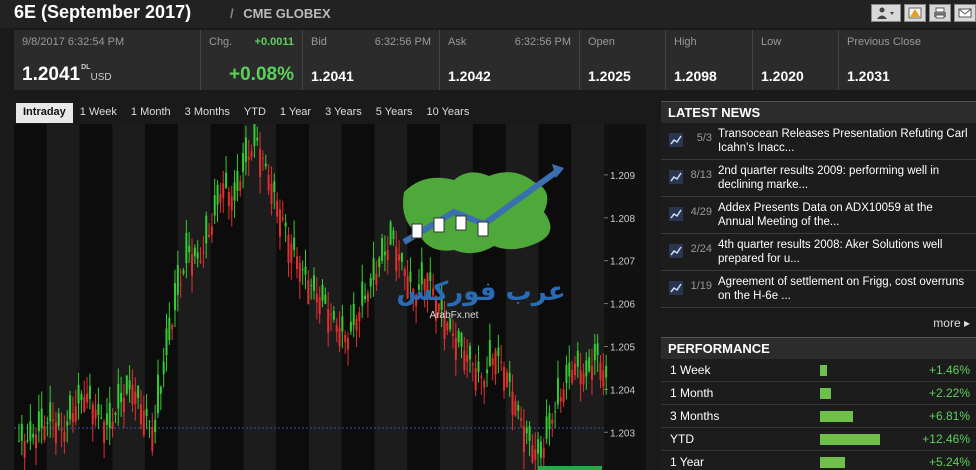 Image resolution: width=976 pixels, height=470 pixels. Describe the element at coordinates (704, 138) in the screenshot. I see `news-date: 5/3` at that location.